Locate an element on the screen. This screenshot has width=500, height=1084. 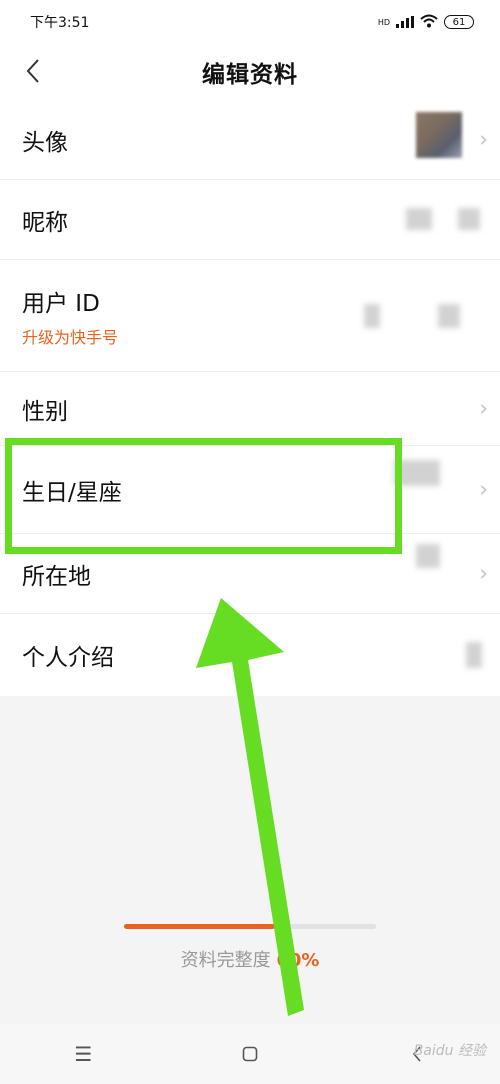
battery-icon: 61 is located at coordinates (459, 22).